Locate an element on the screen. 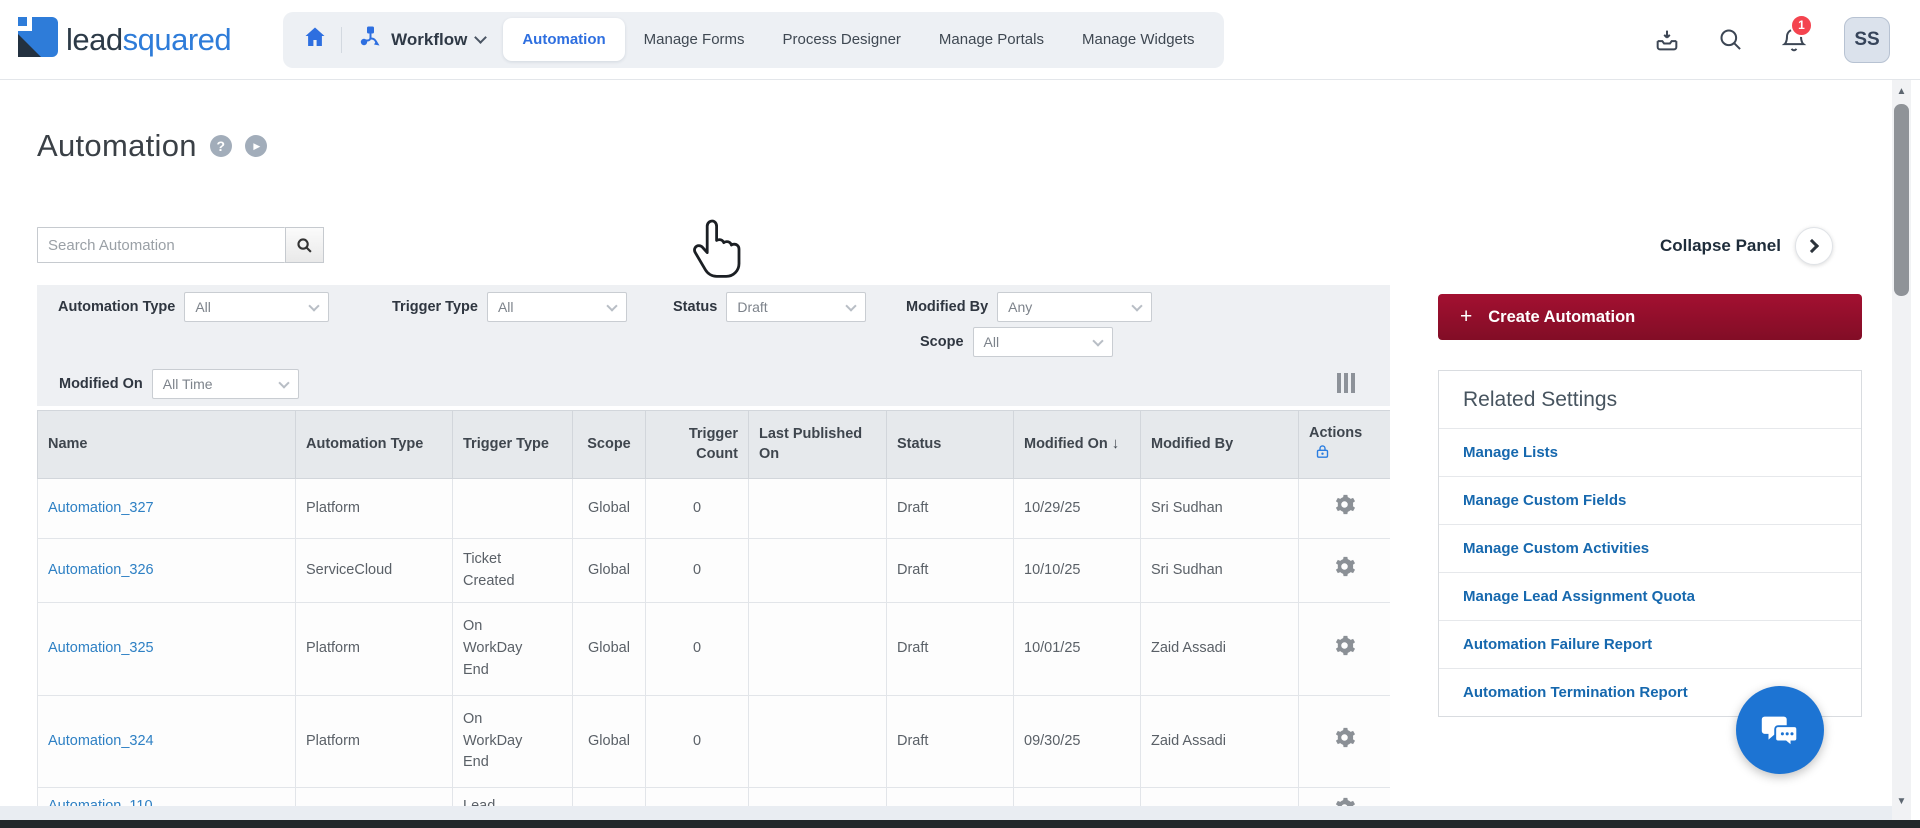 This screenshot has height=828, width=1920. col-header-scope: Scope is located at coordinates (609, 444).